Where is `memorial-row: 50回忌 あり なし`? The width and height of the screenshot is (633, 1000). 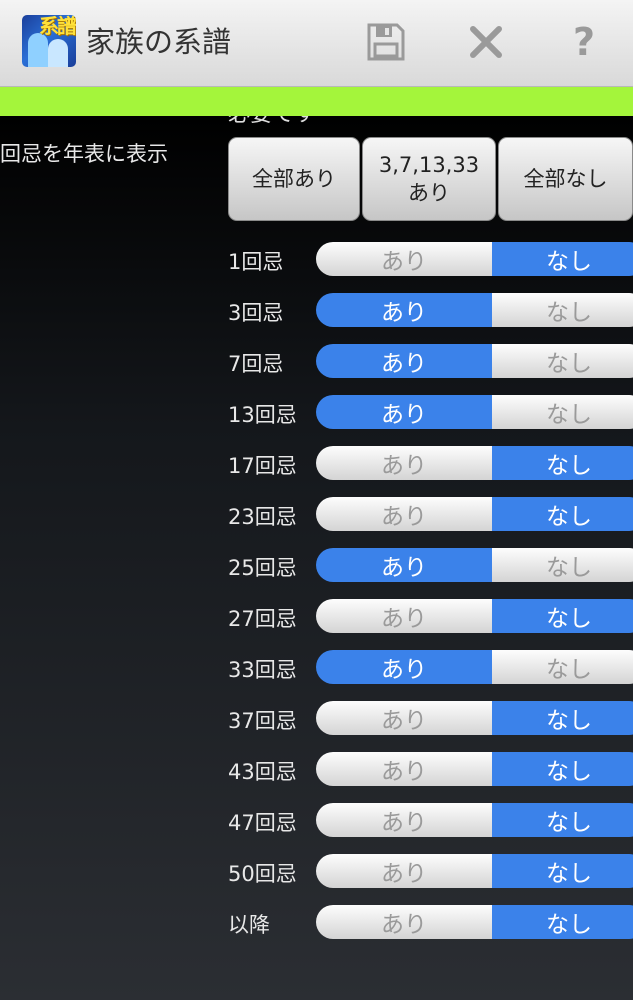
memorial-row: 50回忌 あり なし is located at coordinates (316, 874).